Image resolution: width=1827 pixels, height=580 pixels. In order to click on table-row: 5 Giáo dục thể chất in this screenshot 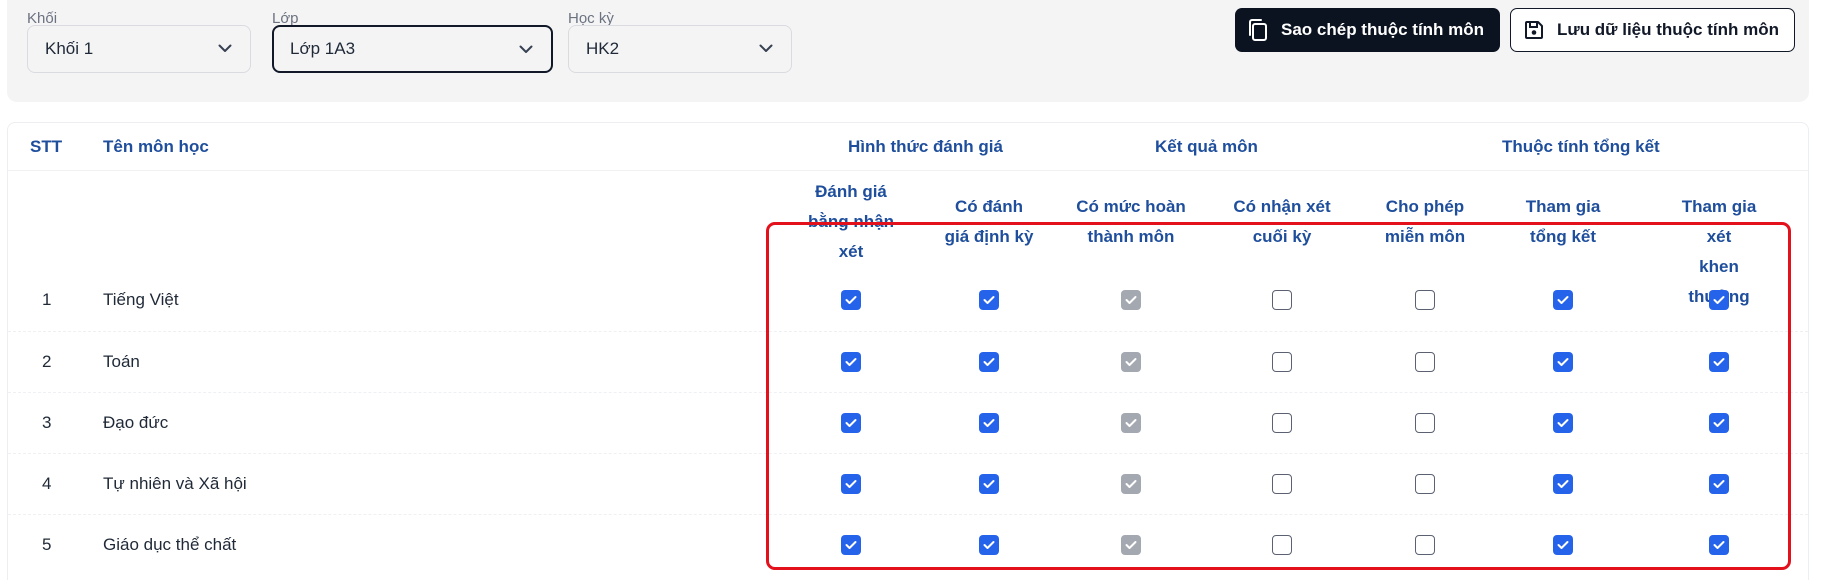, I will do `click(908, 544)`.